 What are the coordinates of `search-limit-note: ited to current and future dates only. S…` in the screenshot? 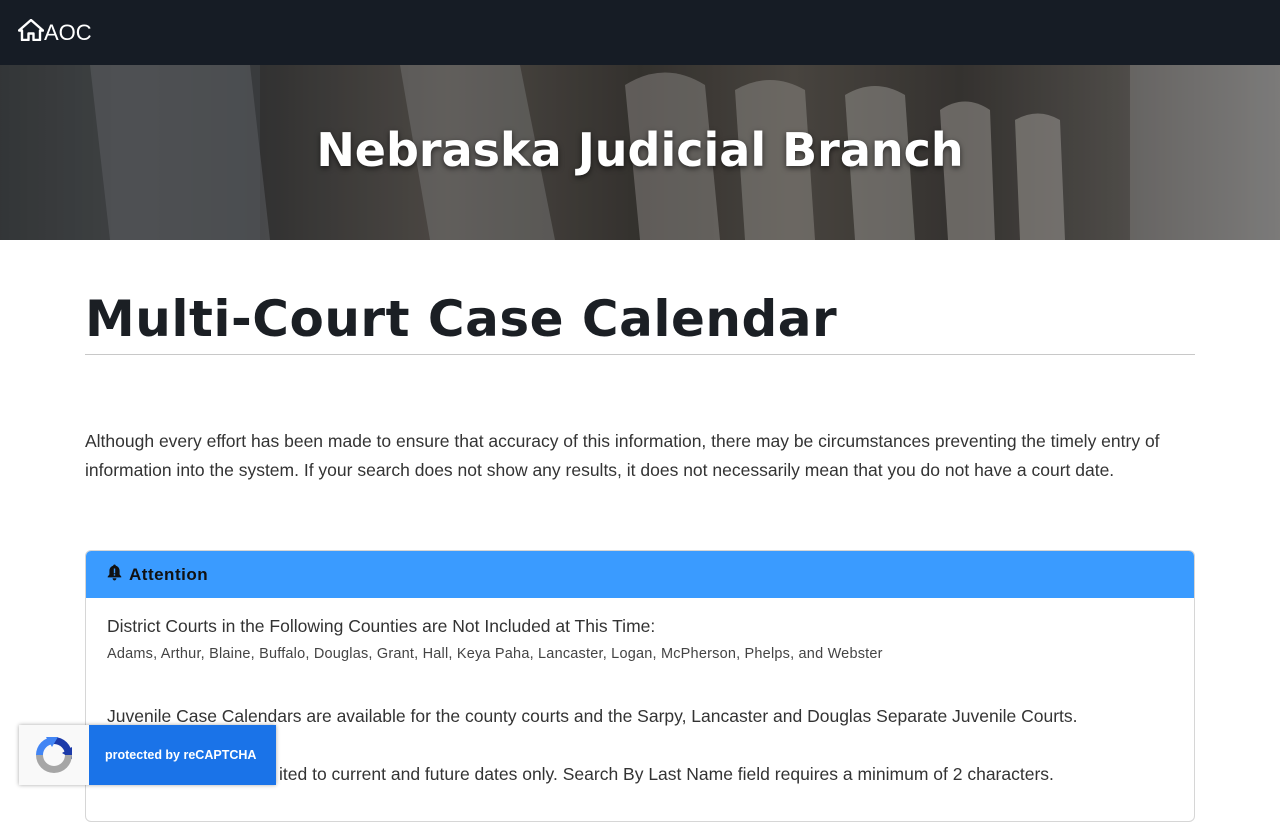 It's located at (666, 774).